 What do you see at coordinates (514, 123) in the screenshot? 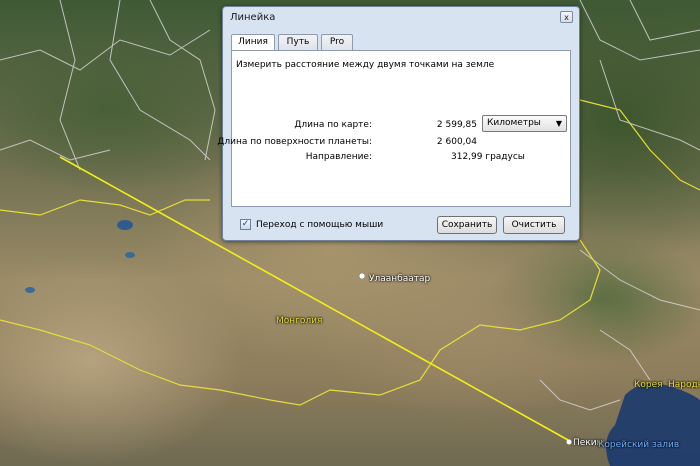
I see `unit-select-value: Километры` at bounding box center [514, 123].